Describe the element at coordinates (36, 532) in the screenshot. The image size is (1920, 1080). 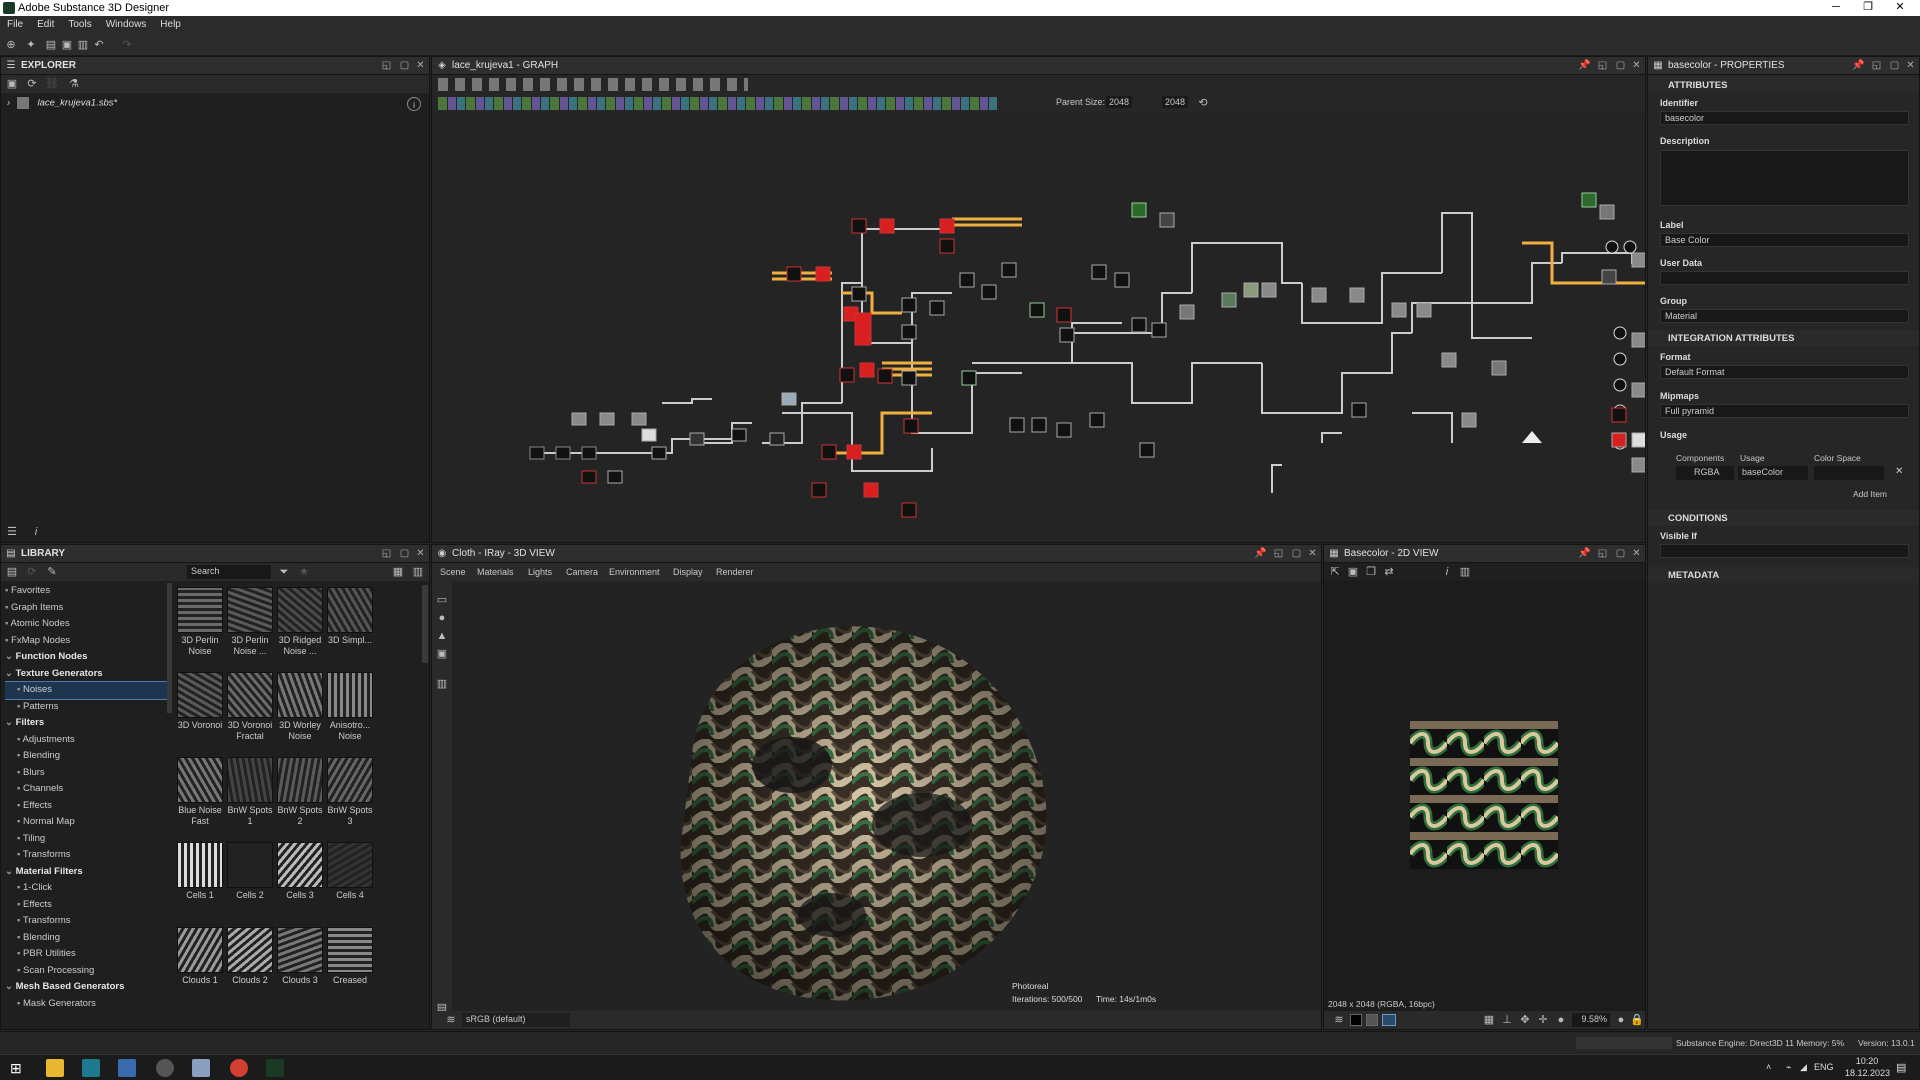
I see `explorer-info-icon: i` at that location.